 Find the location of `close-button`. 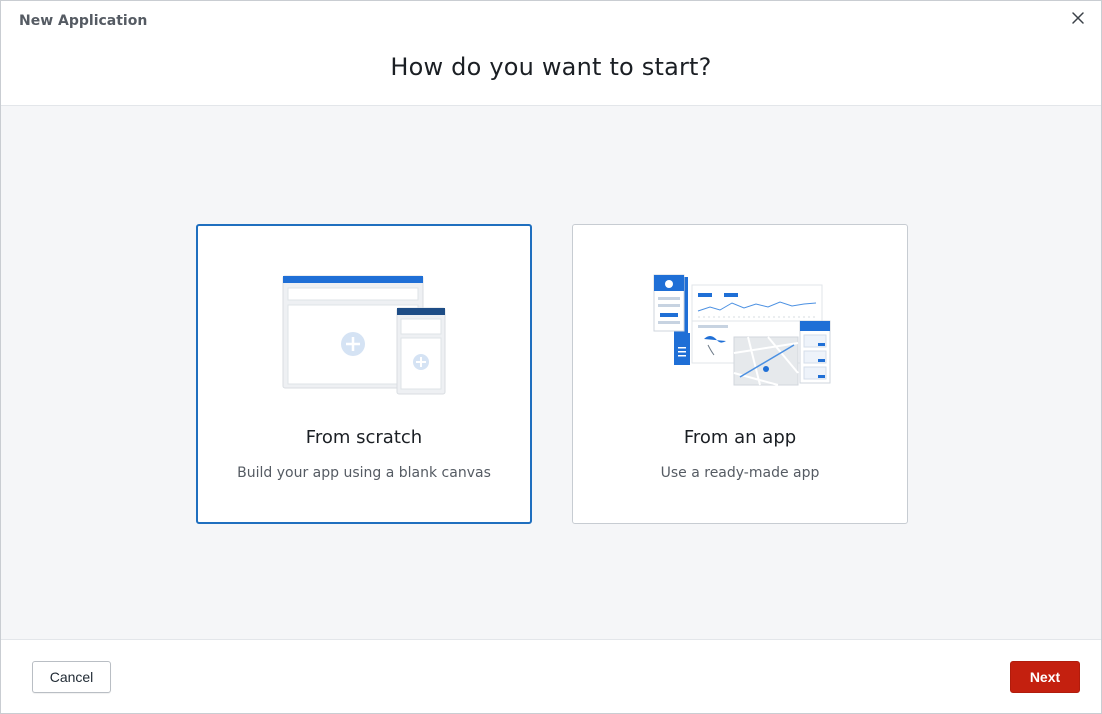

close-button is located at coordinates (1078, 18).